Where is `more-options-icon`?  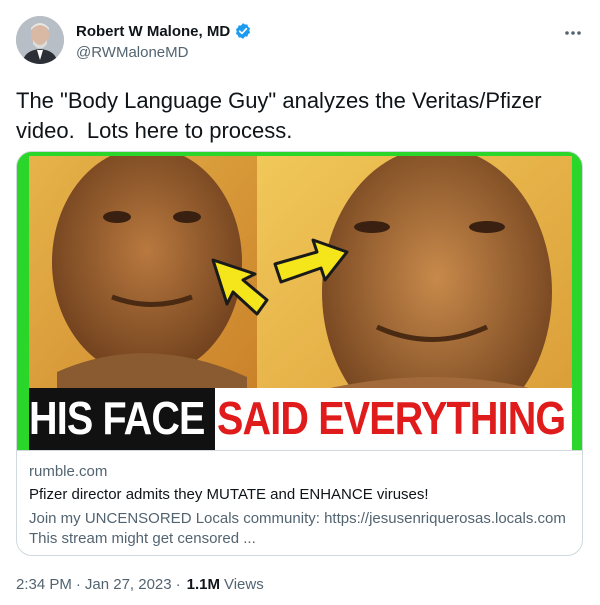 more-options-icon is located at coordinates (573, 33).